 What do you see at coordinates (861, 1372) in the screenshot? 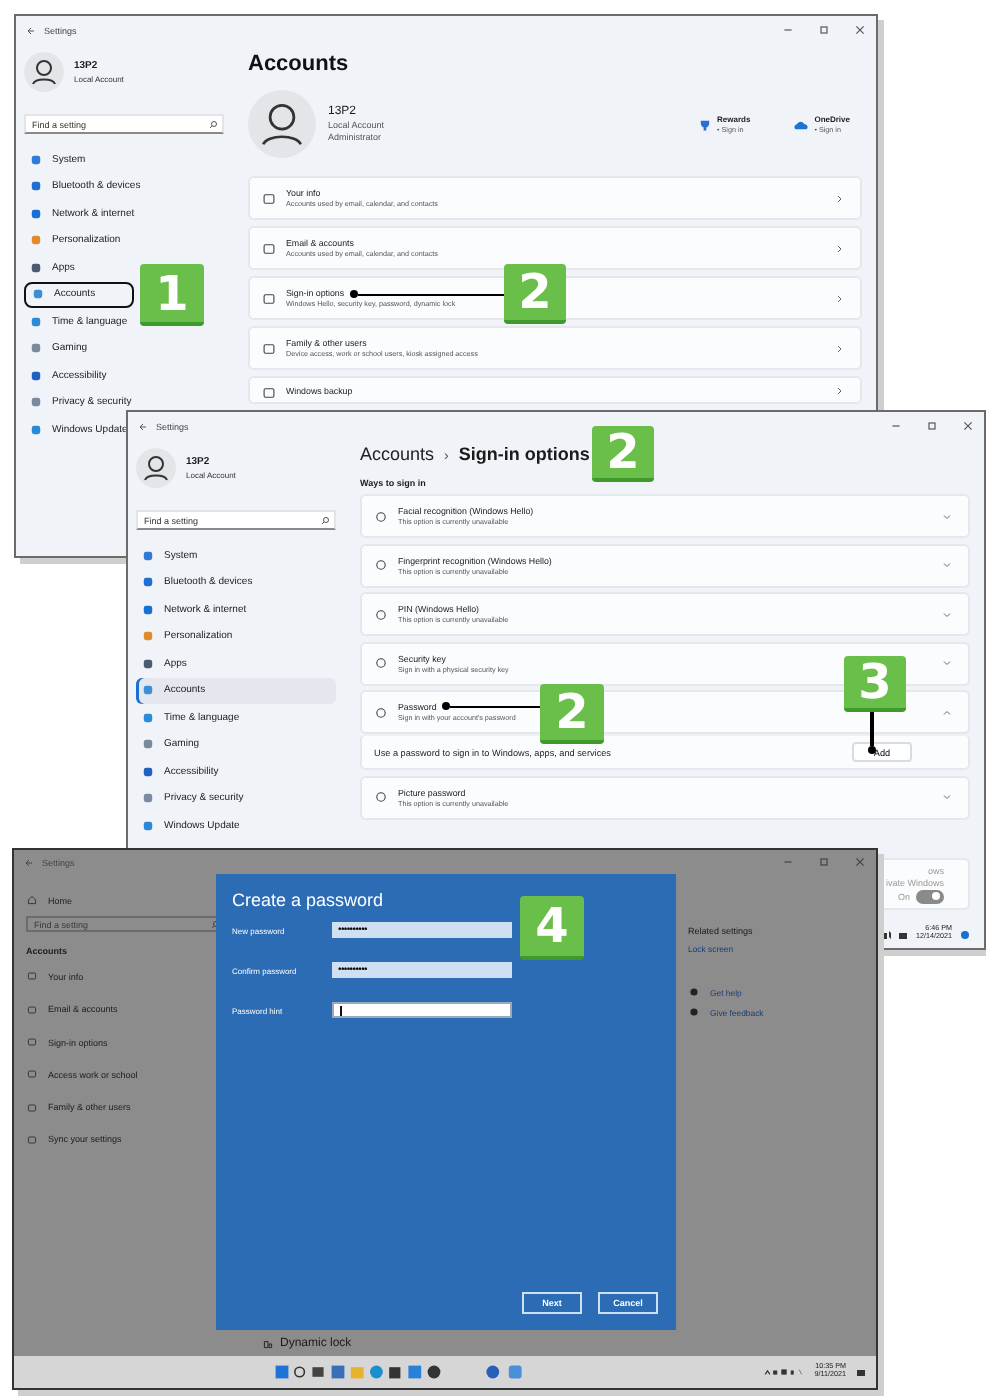
I see `notification-icon` at bounding box center [861, 1372].